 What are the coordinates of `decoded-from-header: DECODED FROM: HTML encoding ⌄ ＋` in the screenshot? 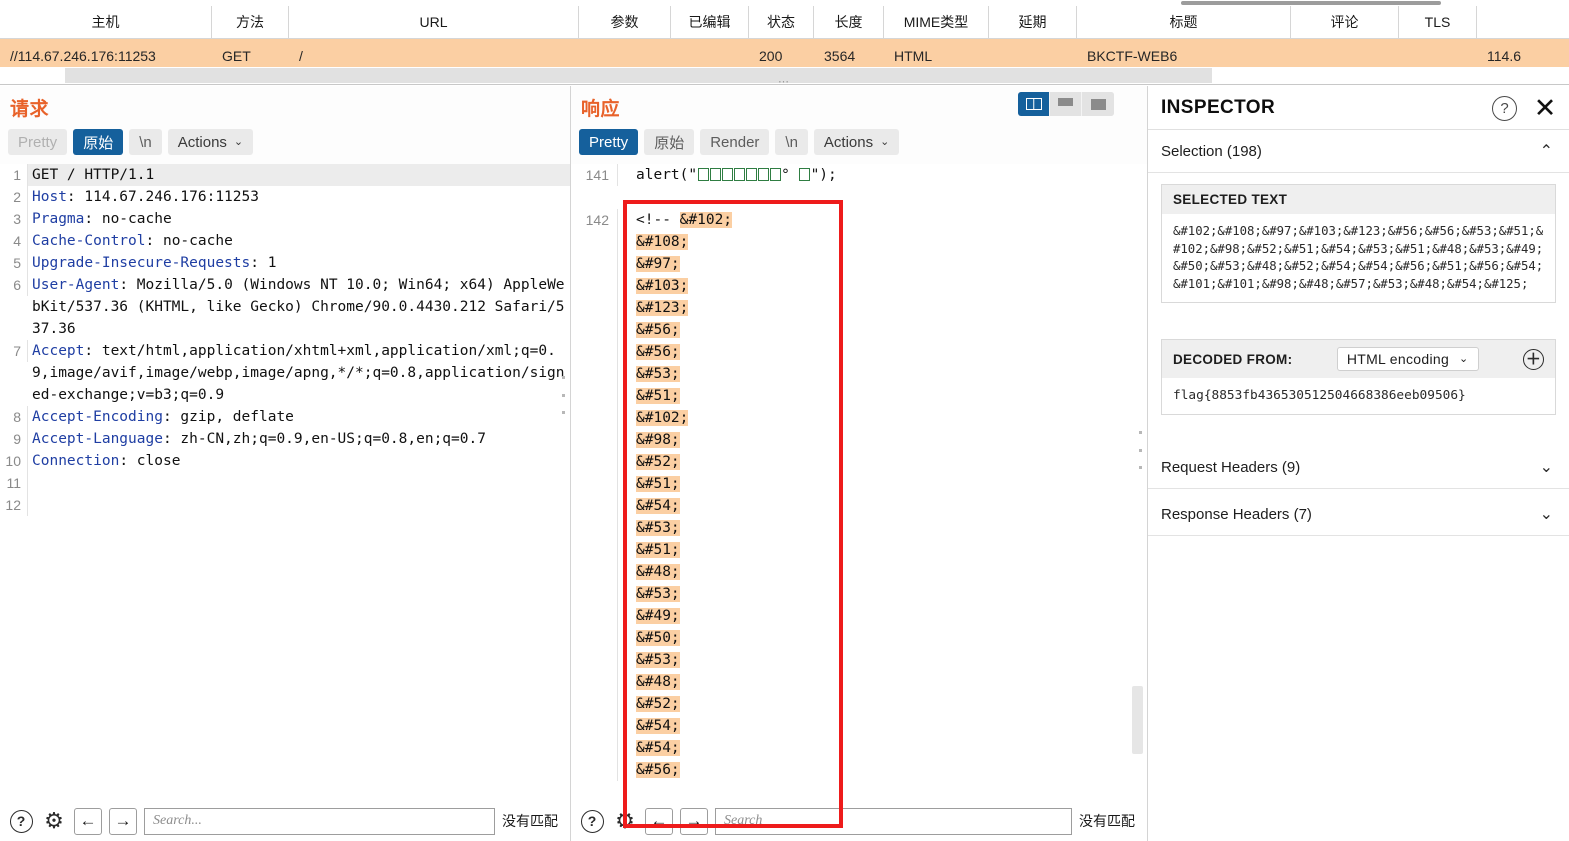 It's located at (1358, 359).